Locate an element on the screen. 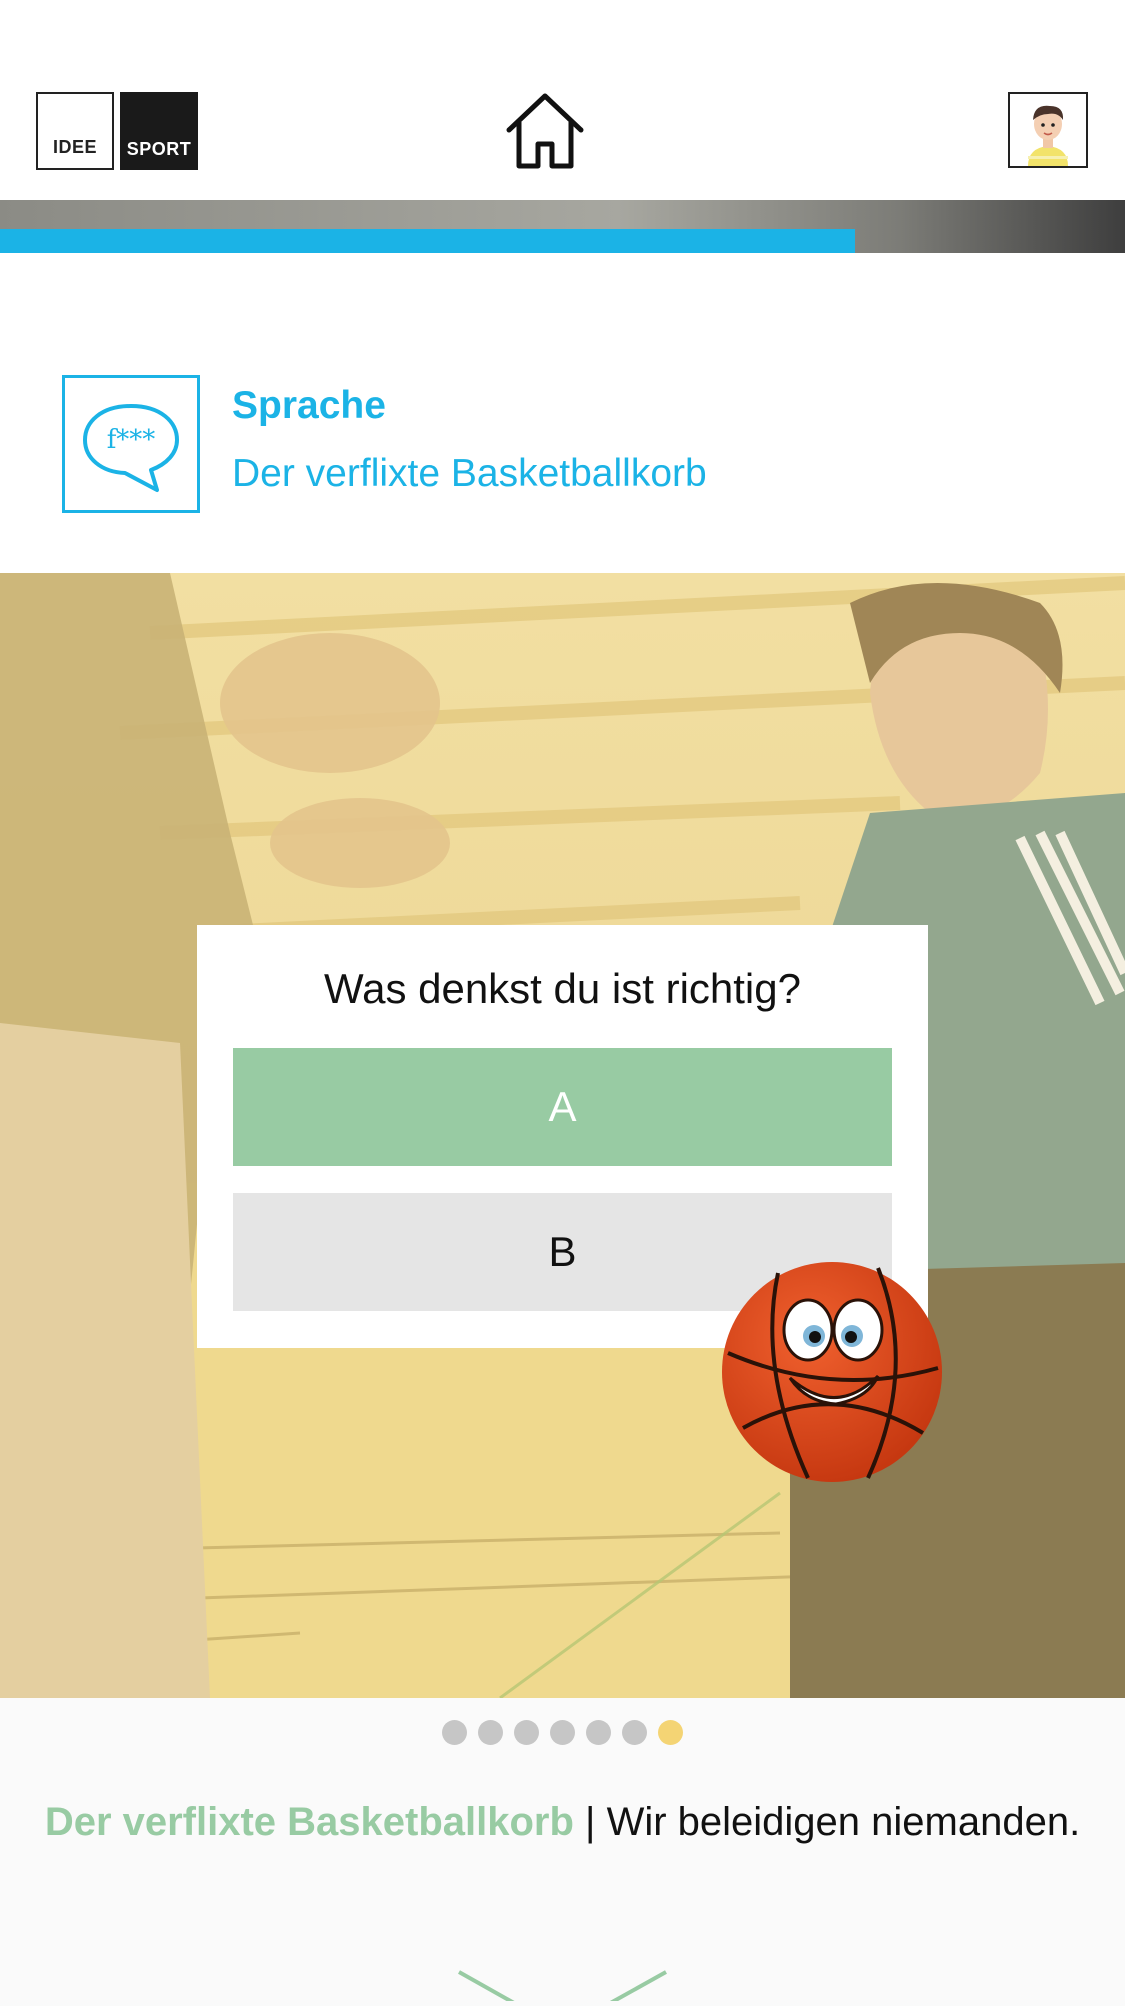 The height and width of the screenshot is (2006, 1125). scroll-down-button is located at coordinates (562, 1988).